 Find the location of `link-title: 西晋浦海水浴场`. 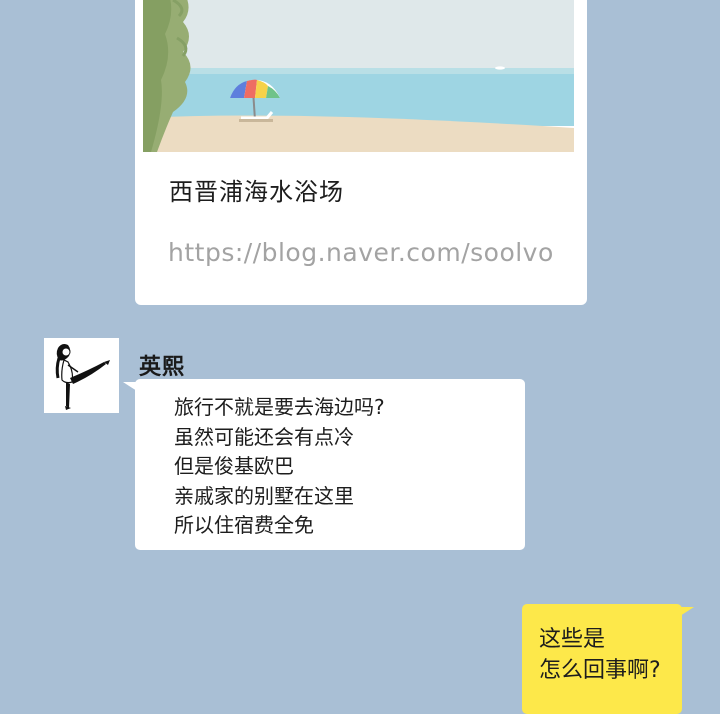

link-title: 西晋浦海水浴场 is located at coordinates (256, 192).